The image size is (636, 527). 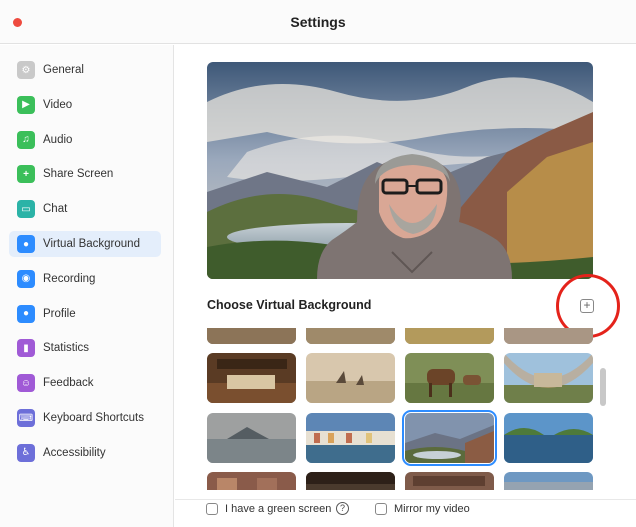 What do you see at coordinates (26, 383) in the screenshot?
I see `feedback-icon: ☺` at bounding box center [26, 383].